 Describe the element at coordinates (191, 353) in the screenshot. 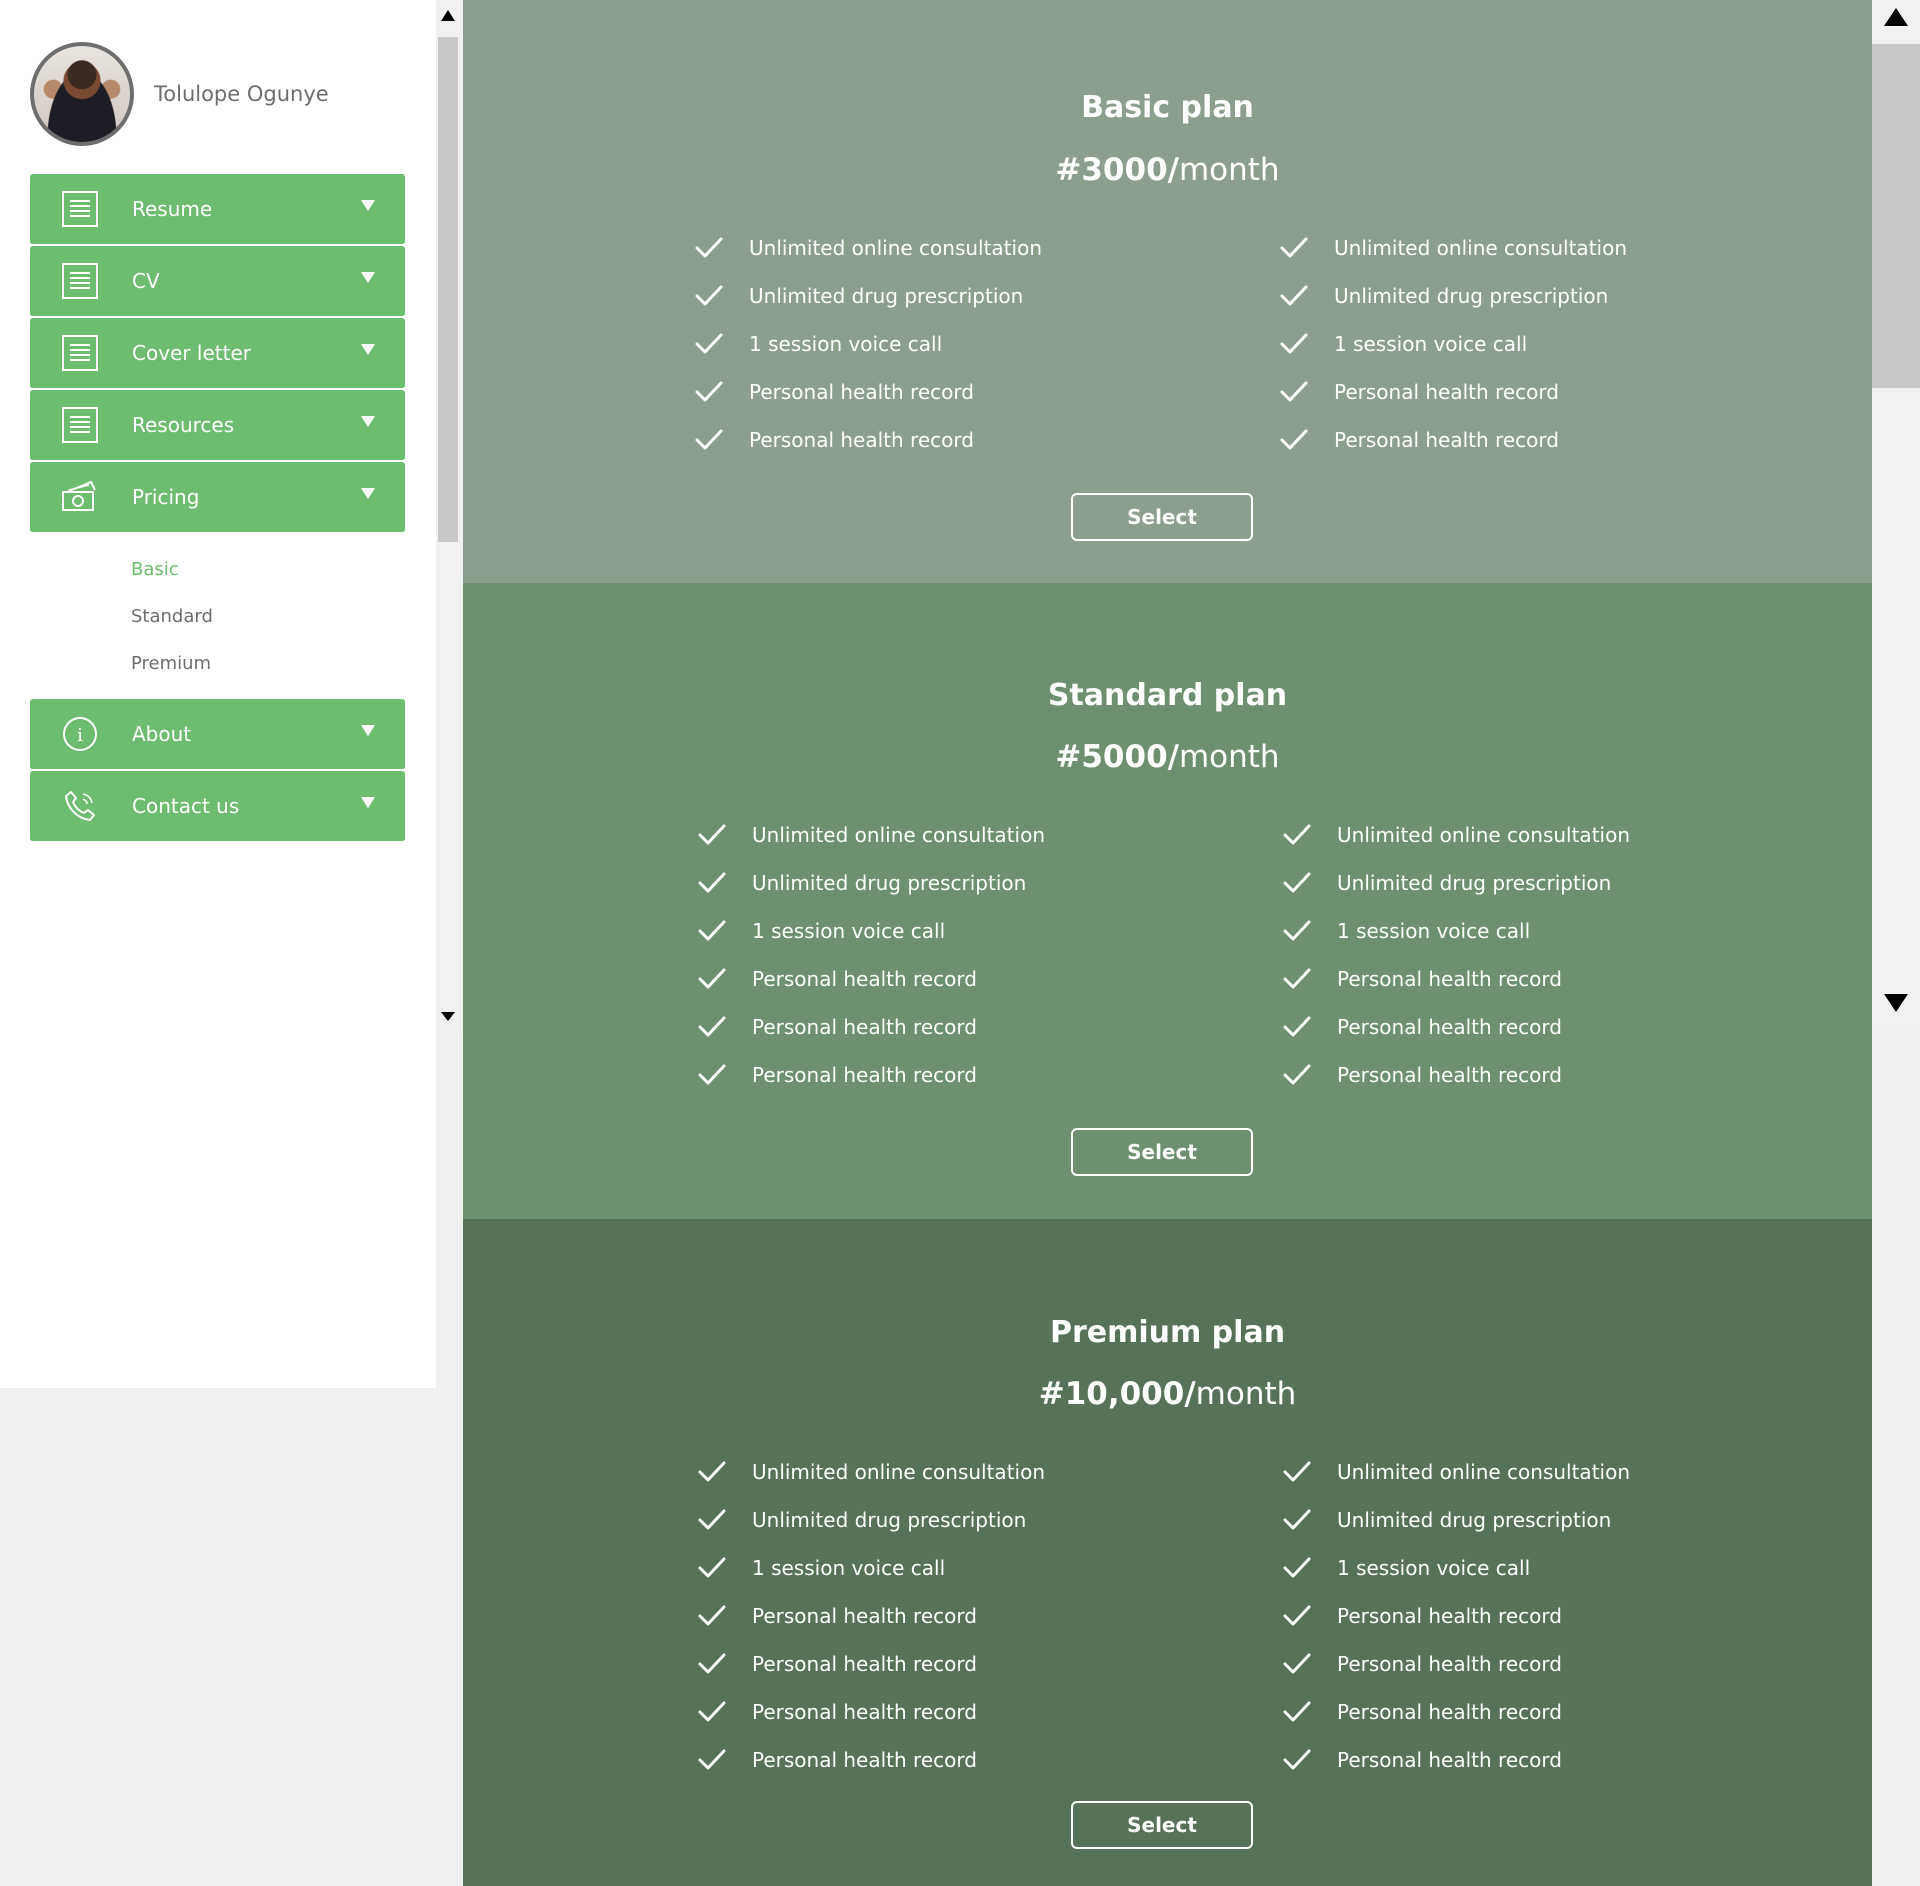

I see `sidebar-item-label: Cover letter` at that location.